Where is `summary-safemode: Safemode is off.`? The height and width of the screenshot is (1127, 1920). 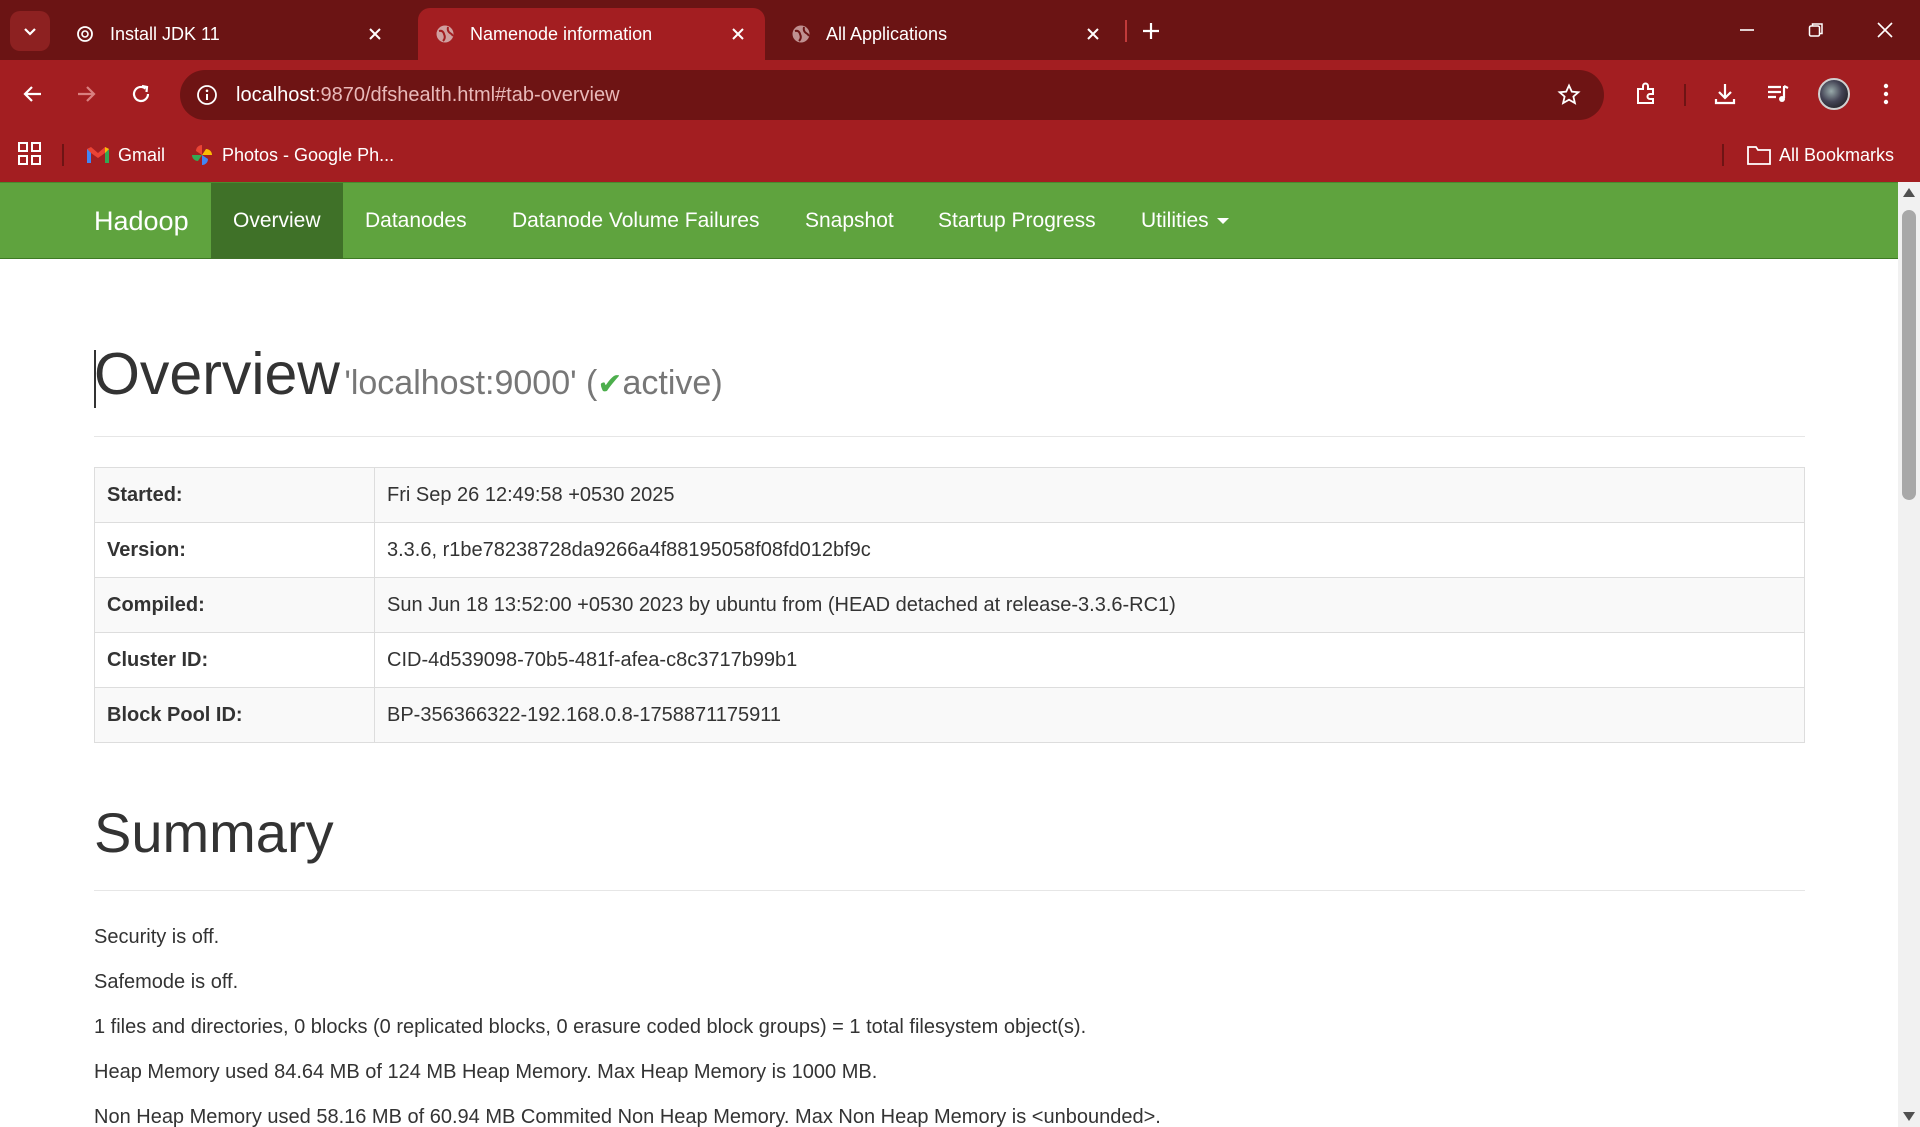
summary-safemode: Safemode is off. is located at coordinates (166, 982).